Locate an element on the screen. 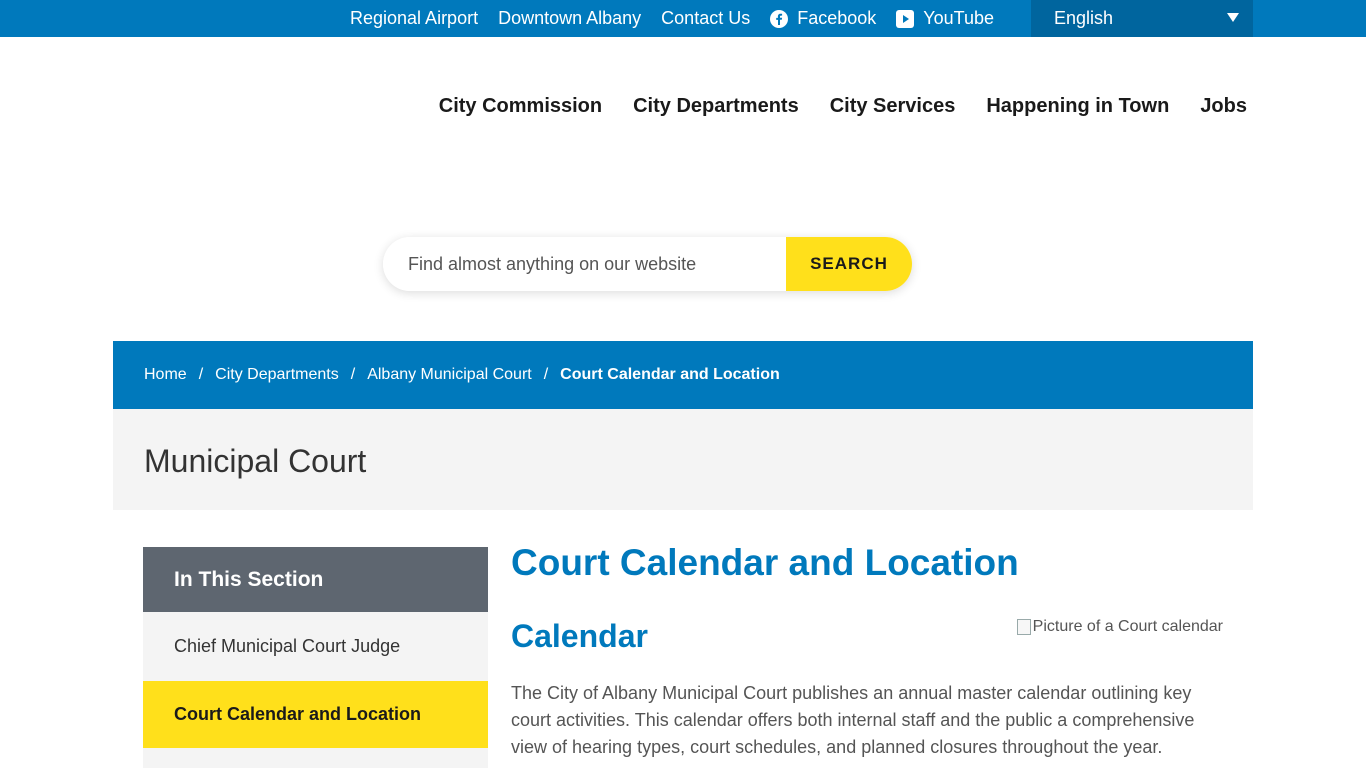 The image size is (1366, 768). search-input is located at coordinates (584, 264).